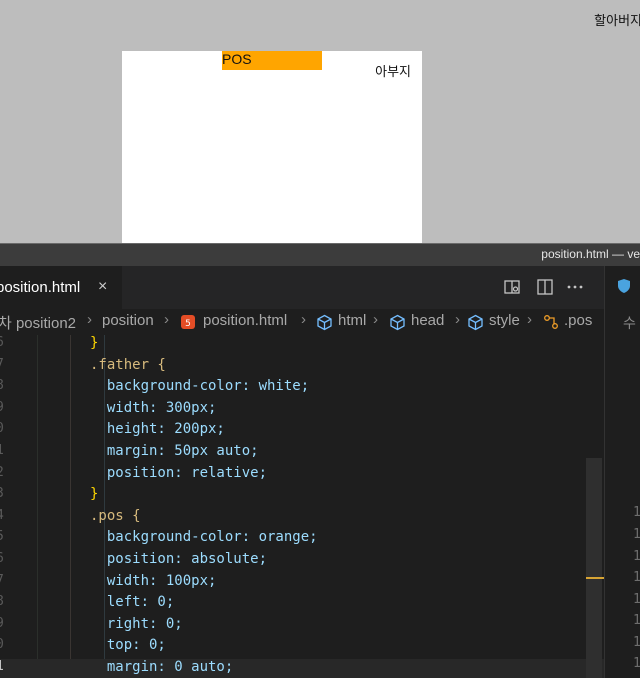 The image size is (640, 678). What do you see at coordinates (629, 323) in the screenshot?
I see `right-pane-header: 수` at bounding box center [629, 323].